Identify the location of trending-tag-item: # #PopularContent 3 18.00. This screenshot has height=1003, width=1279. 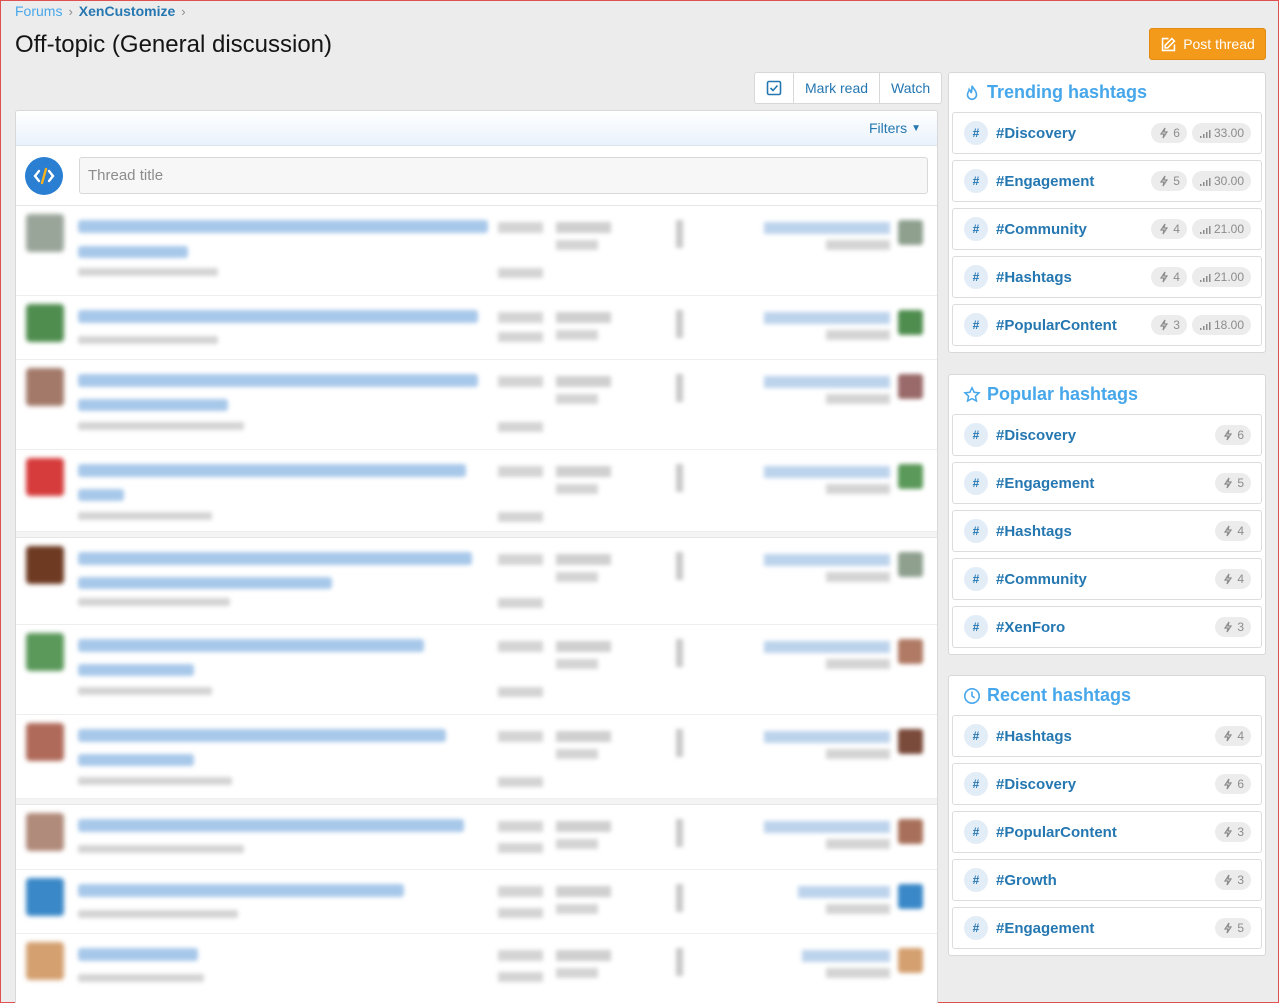
(1107, 325).